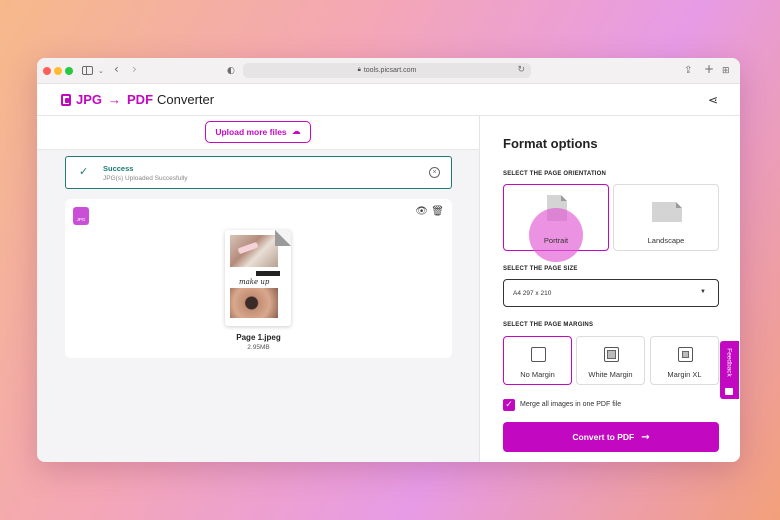 The height and width of the screenshot is (520, 780). Describe the element at coordinates (713, 100) in the screenshot. I see `share-nodes-icon: ⋖` at that location.